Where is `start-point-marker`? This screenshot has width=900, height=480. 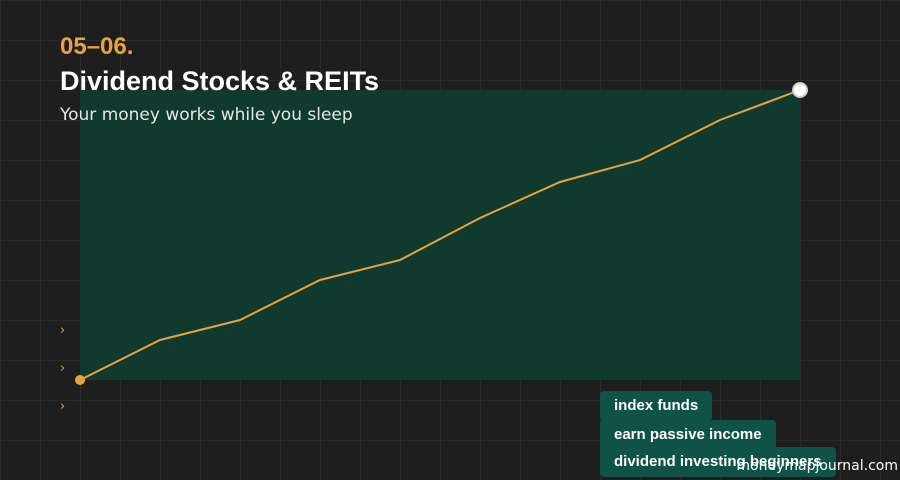 start-point-marker is located at coordinates (80, 380).